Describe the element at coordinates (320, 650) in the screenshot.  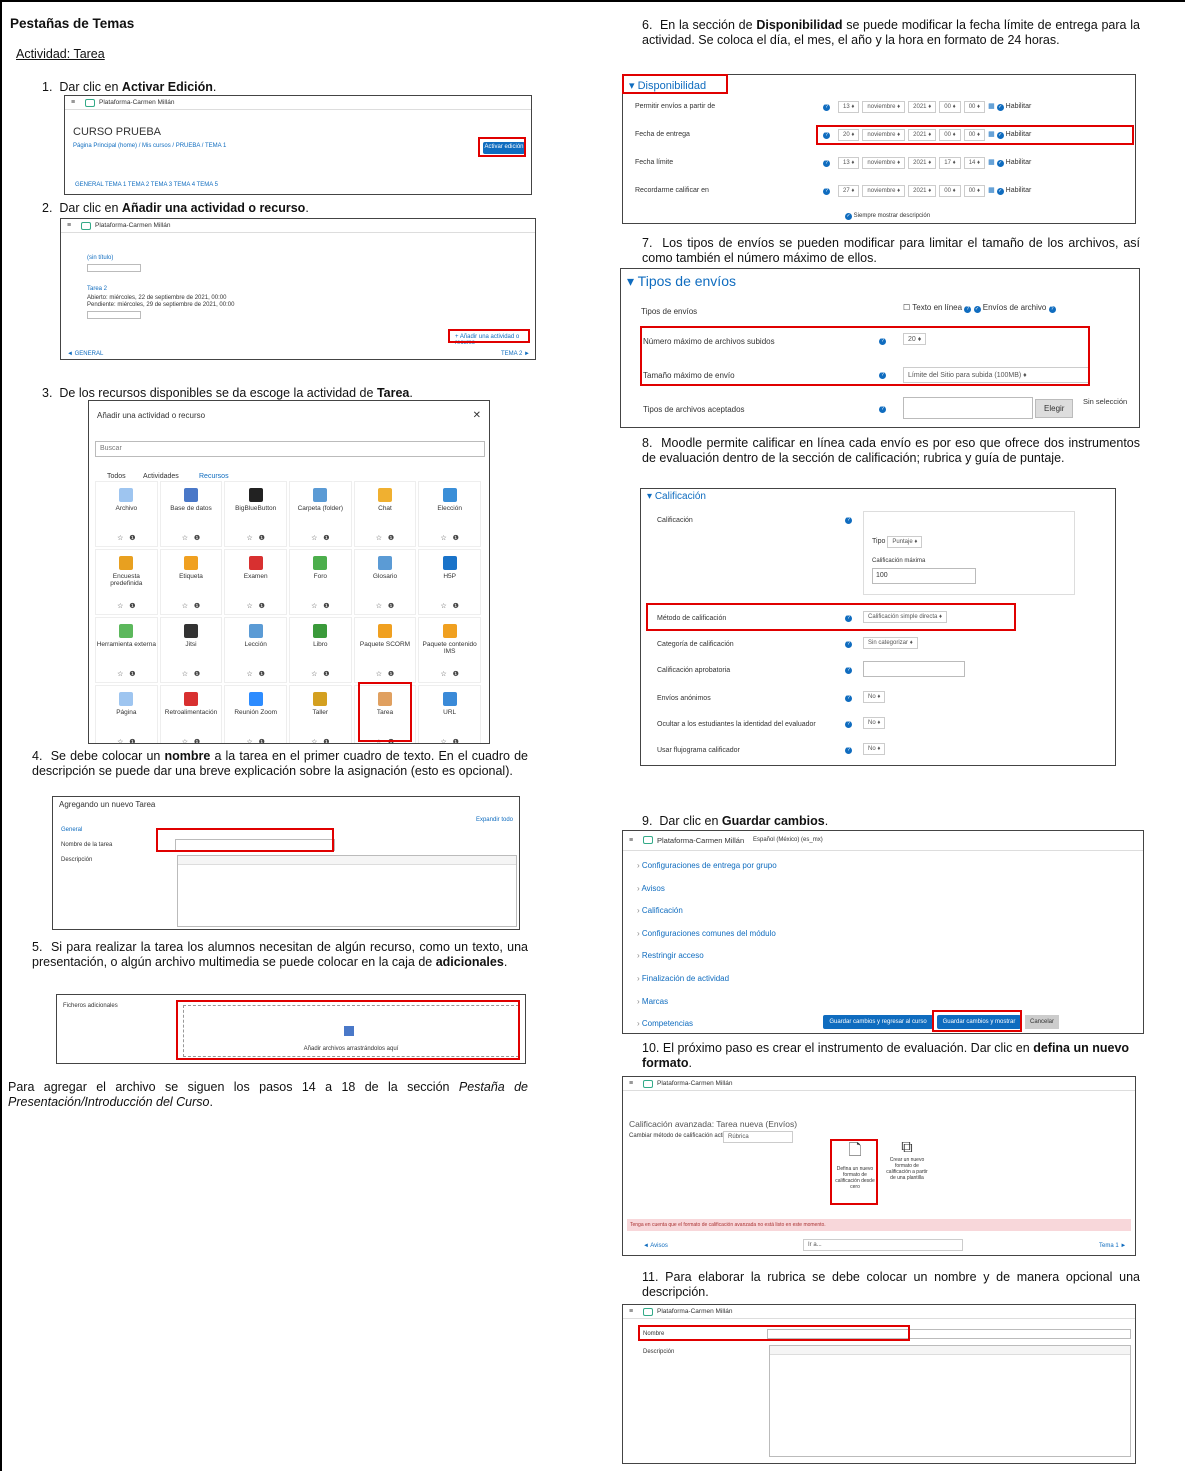
I see `activity-tile: Libro ☆ ❶` at that location.